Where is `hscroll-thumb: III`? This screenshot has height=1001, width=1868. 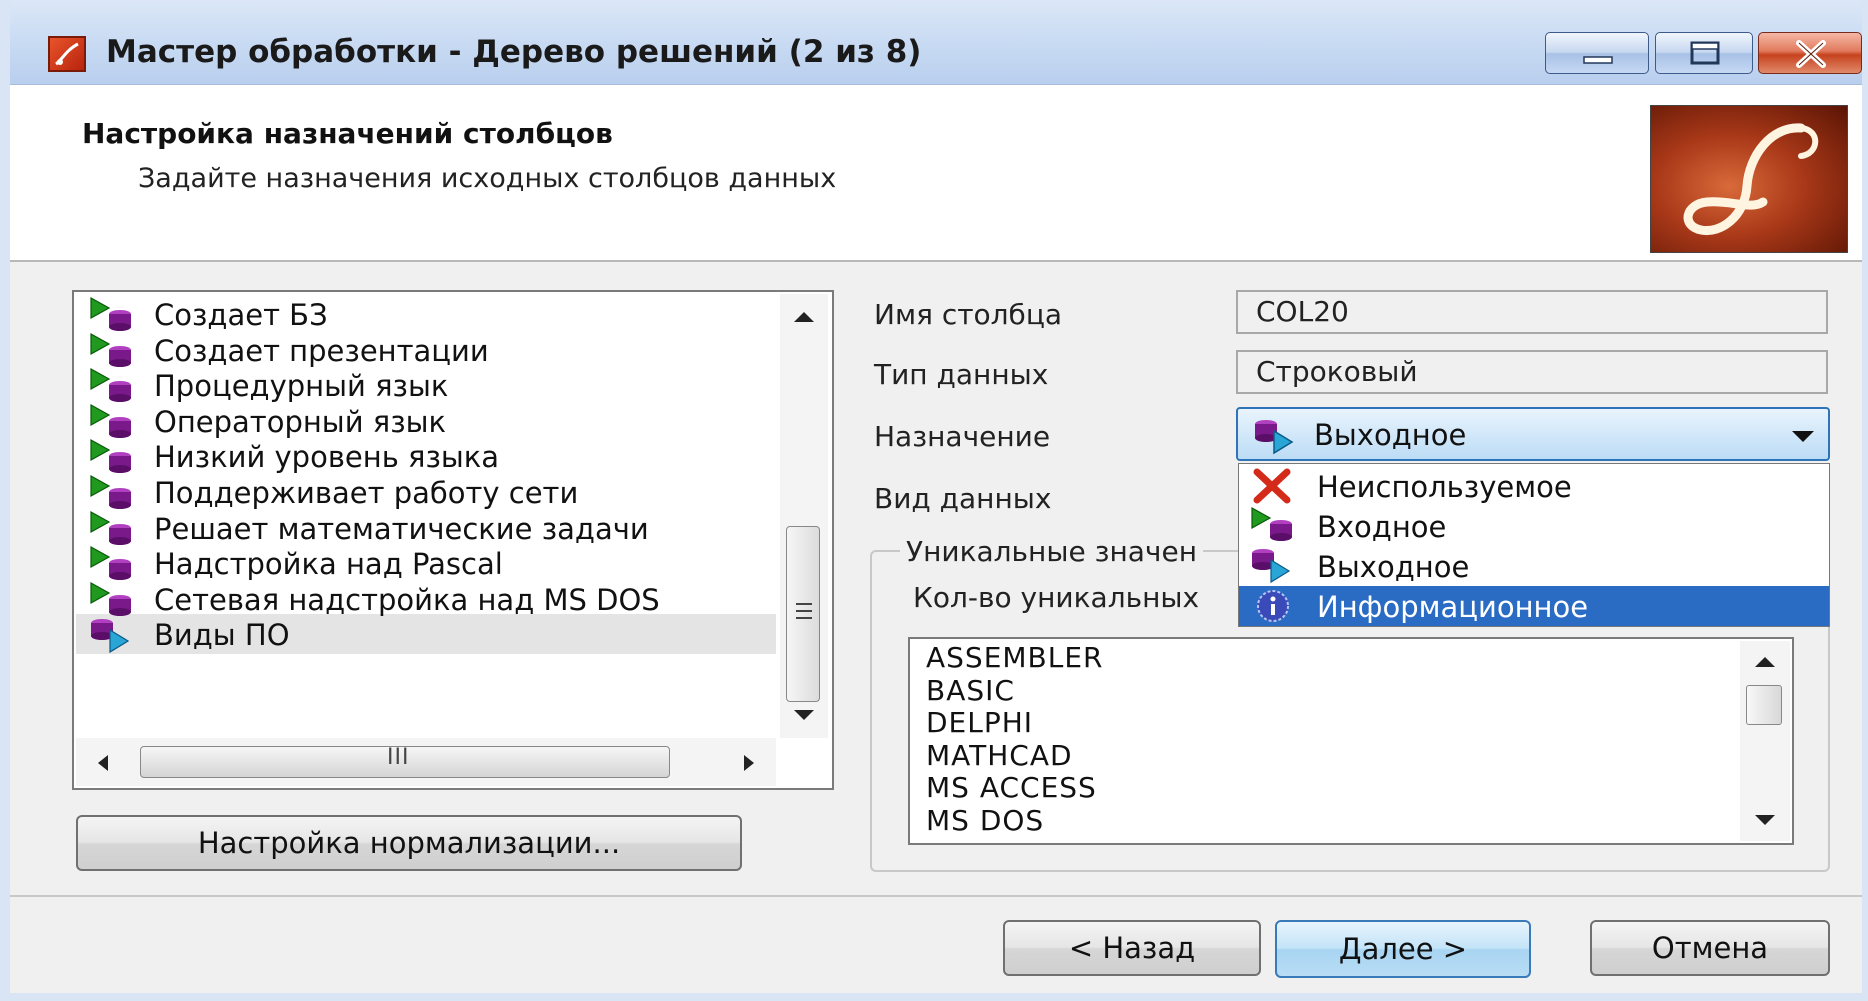 hscroll-thumb: III is located at coordinates (405, 761).